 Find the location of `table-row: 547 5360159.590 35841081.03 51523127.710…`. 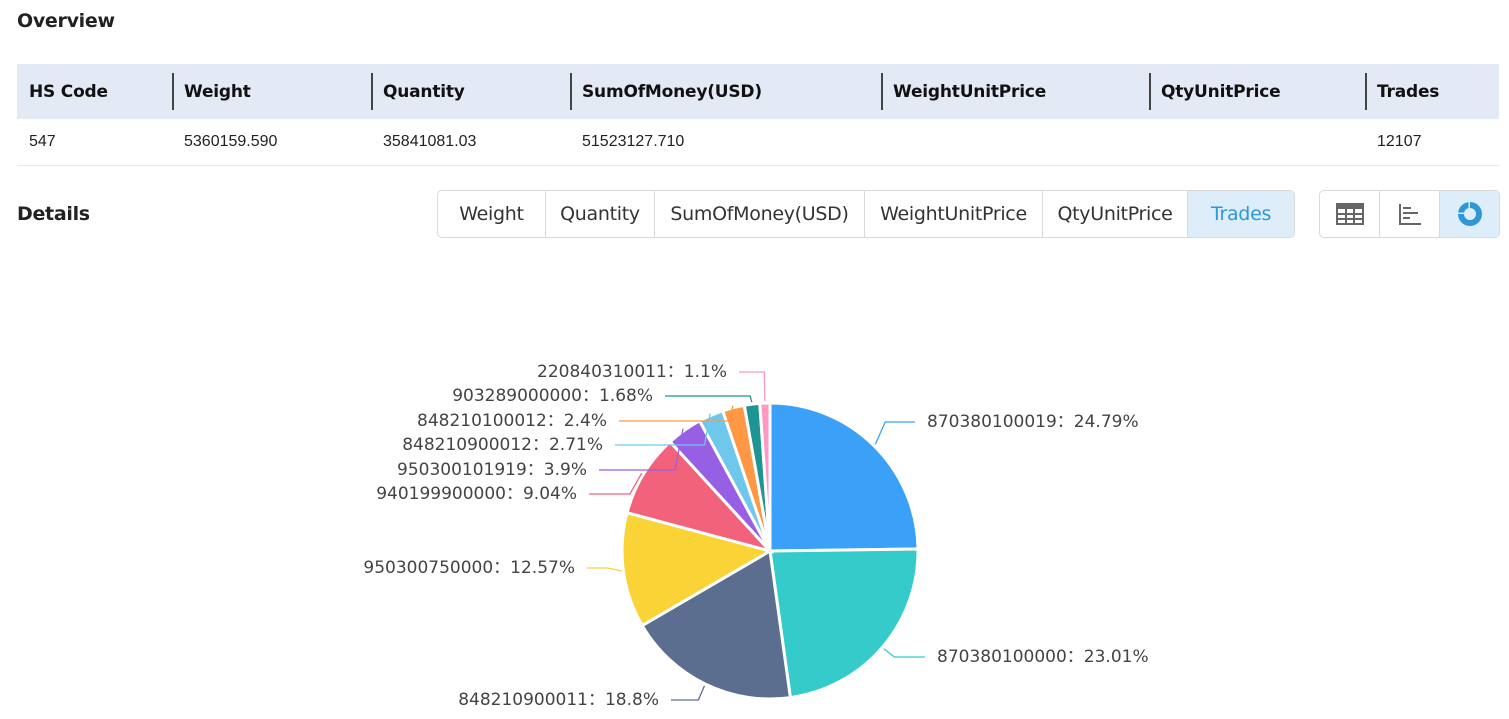

table-row: 547 5360159.590 35841081.03 51523127.710… is located at coordinates (758, 142).